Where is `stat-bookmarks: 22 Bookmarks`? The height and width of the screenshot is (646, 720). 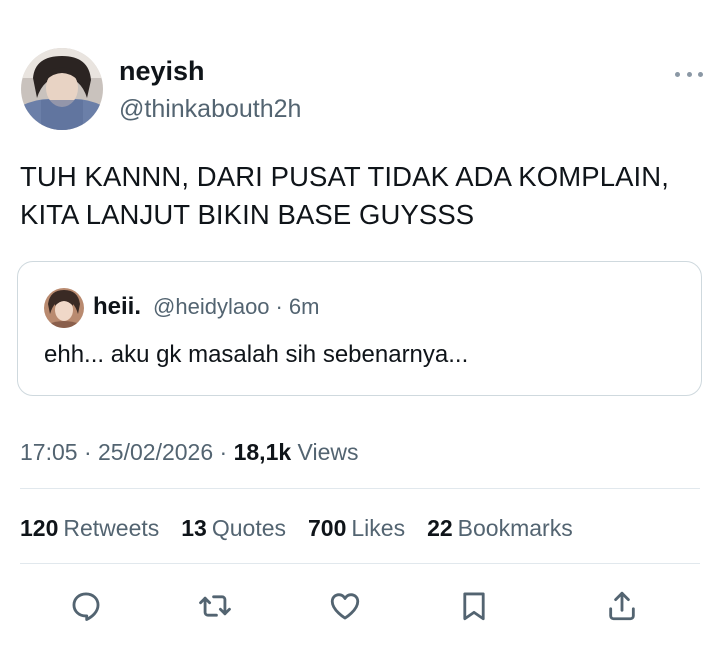
stat-bookmarks: 22 Bookmarks is located at coordinates (500, 528).